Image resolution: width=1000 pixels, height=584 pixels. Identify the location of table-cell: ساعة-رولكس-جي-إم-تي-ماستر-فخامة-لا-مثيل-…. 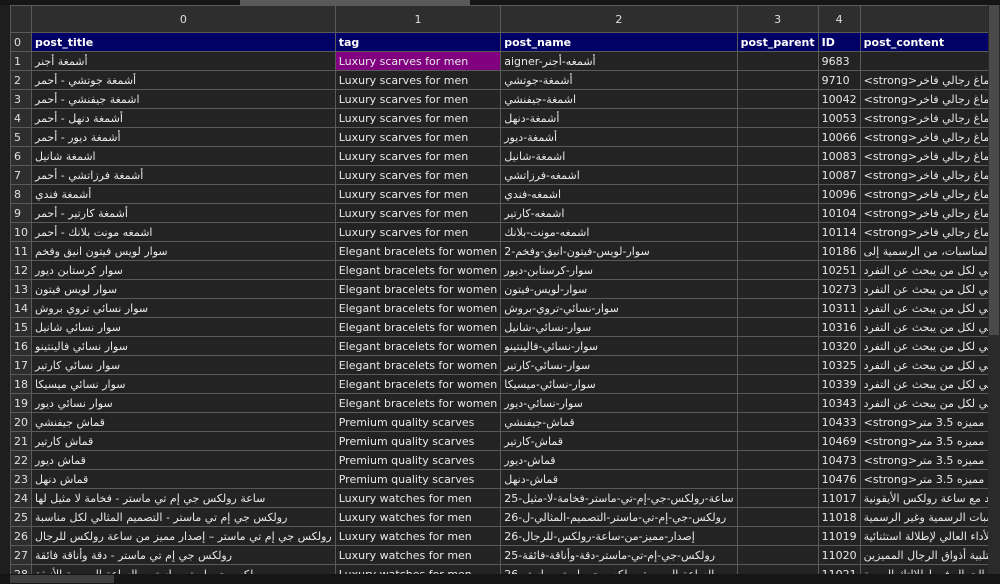
(619, 498).